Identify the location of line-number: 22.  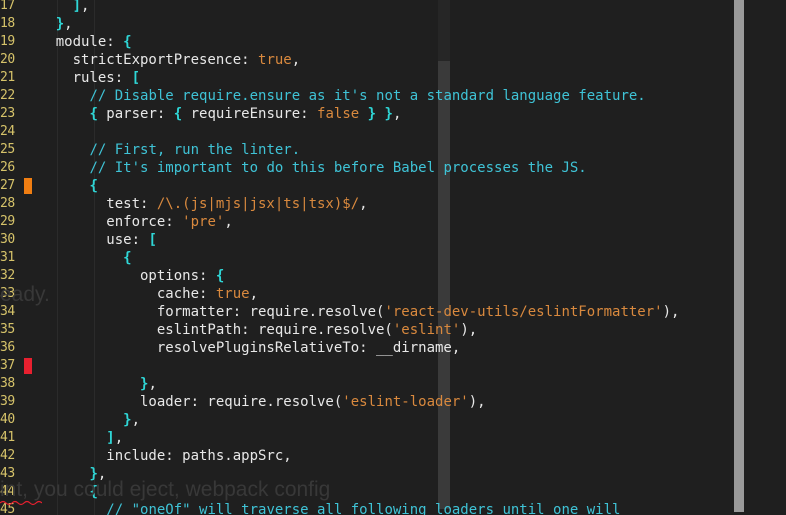
(7, 95).